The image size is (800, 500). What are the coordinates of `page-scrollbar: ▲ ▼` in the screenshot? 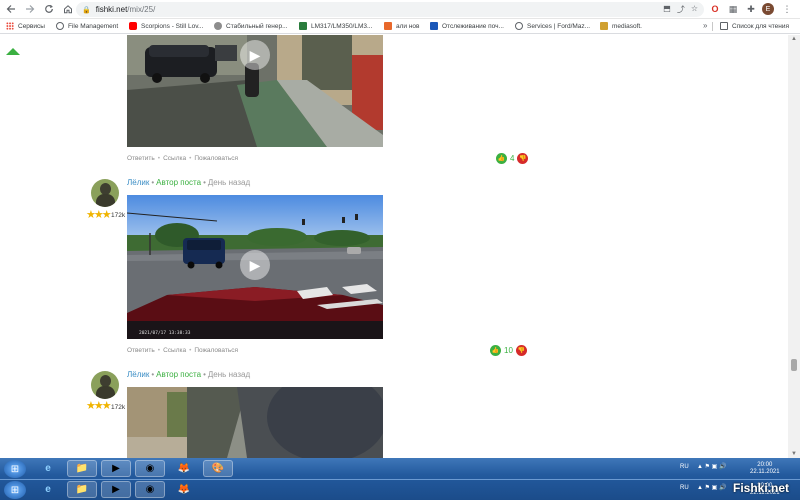 It's located at (794, 246).